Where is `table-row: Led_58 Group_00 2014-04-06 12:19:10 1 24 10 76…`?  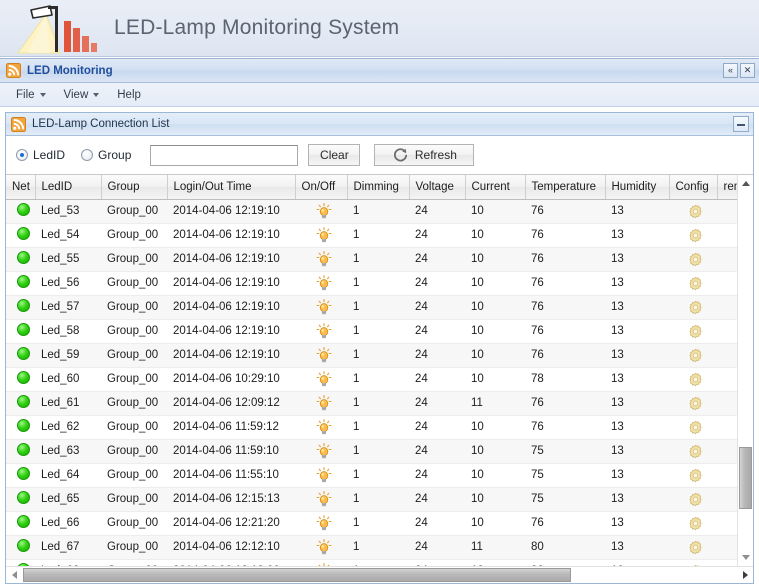 table-row: Led_58 Group_00 2014-04-06 12:19:10 1 24 10 76… is located at coordinates (371, 331).